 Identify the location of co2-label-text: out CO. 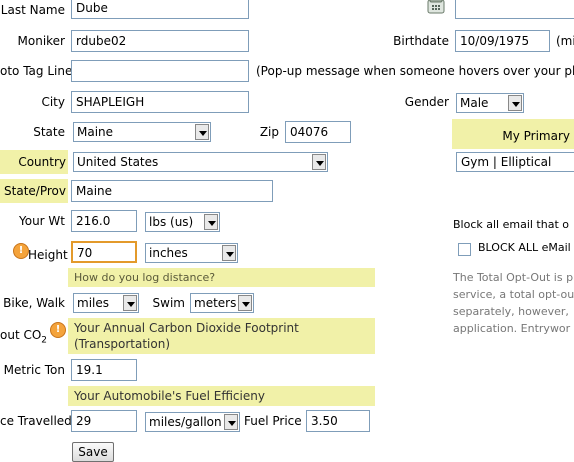
(21, 335).